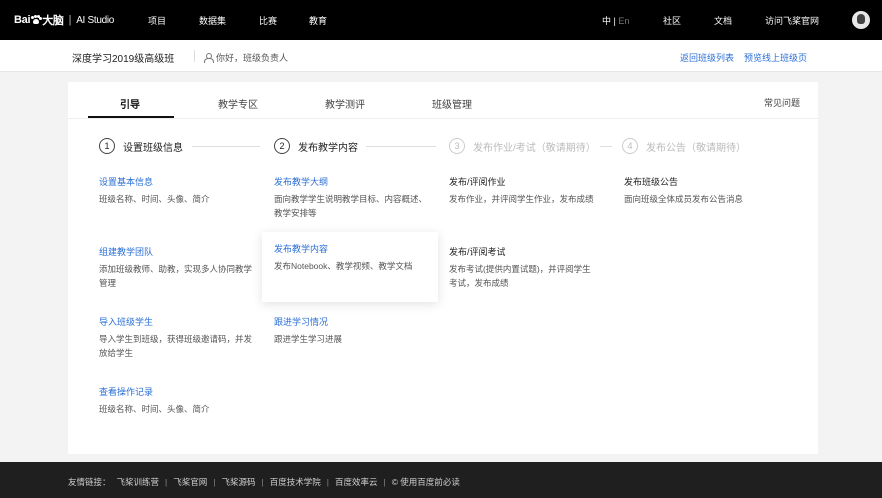 This screenshot has height=498, width=882. What do you see at coordinates (123, 59) in the screenshot?
I see `class-name: 深度学习2019级高级班` at bounding box center [123, 59].